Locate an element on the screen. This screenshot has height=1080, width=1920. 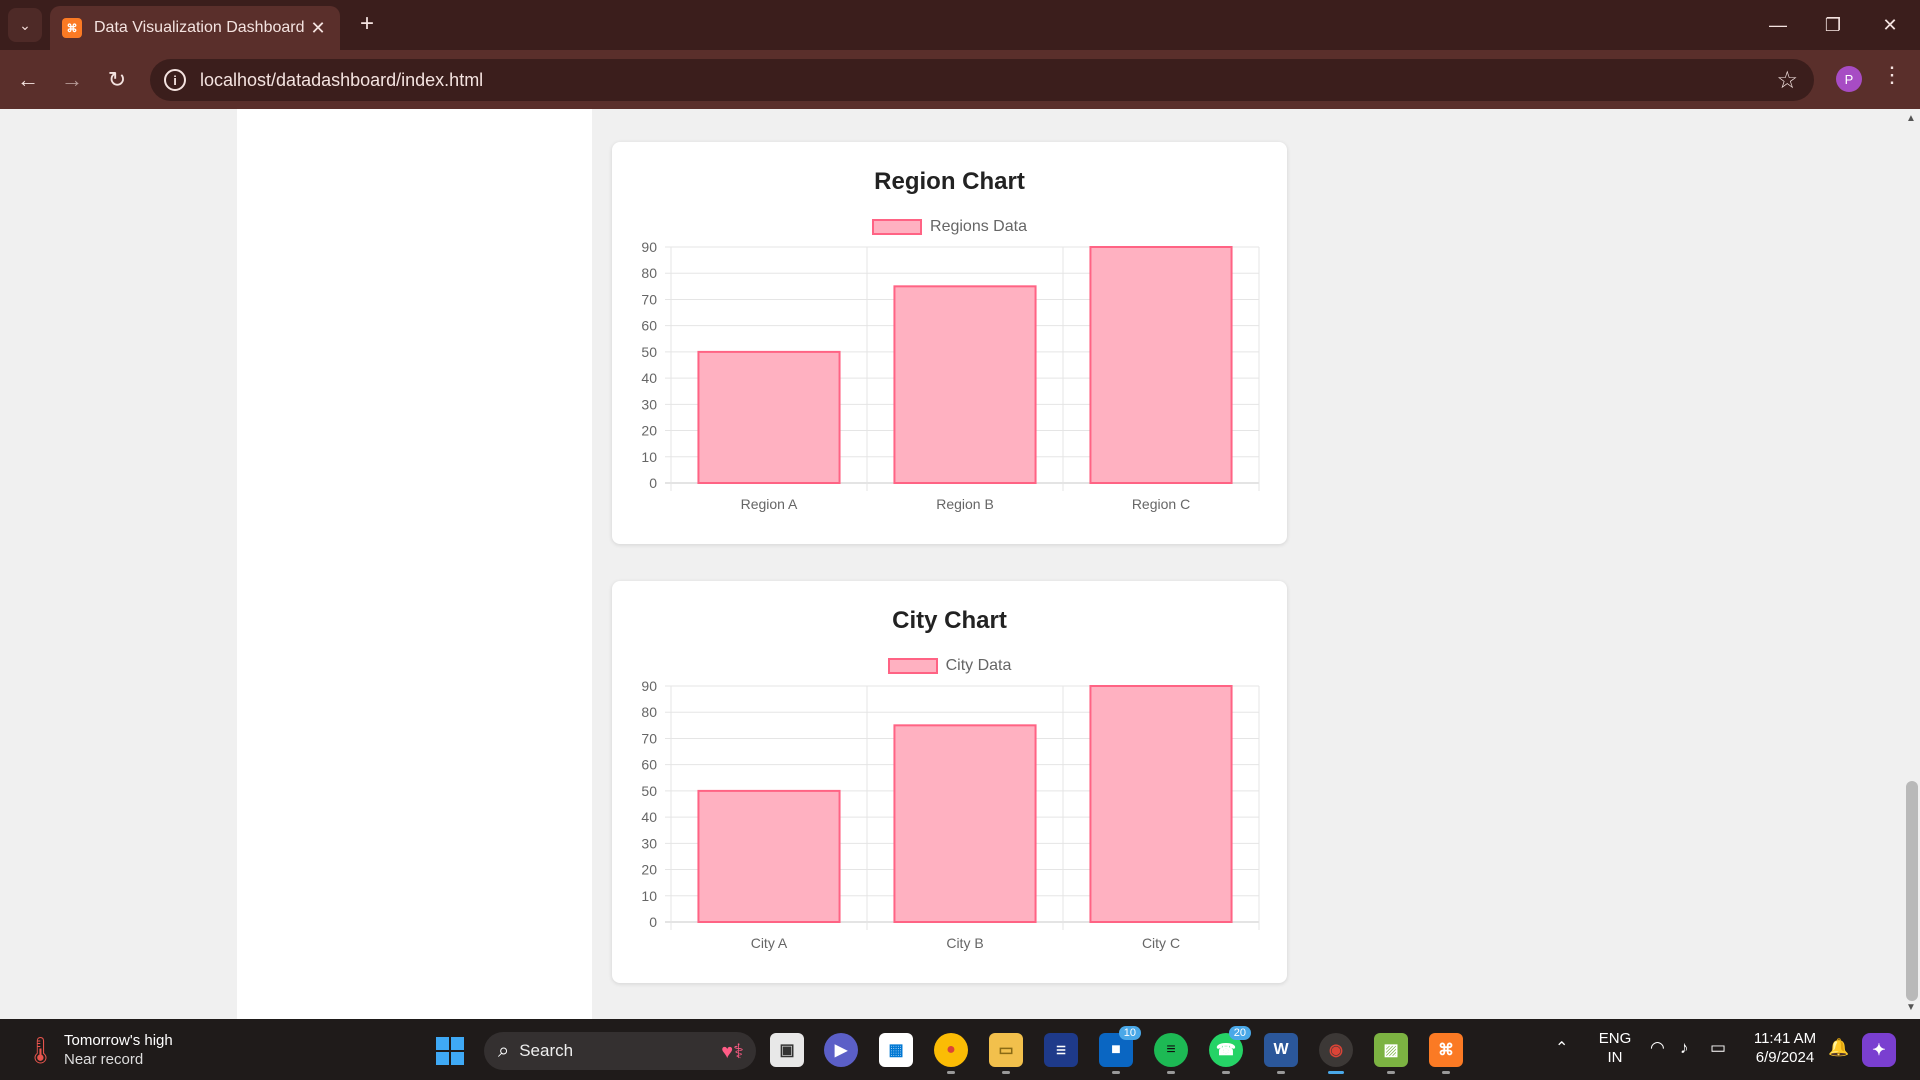
page-scrollbar: ▲ ▼ is located at coordinates (1911, 564).